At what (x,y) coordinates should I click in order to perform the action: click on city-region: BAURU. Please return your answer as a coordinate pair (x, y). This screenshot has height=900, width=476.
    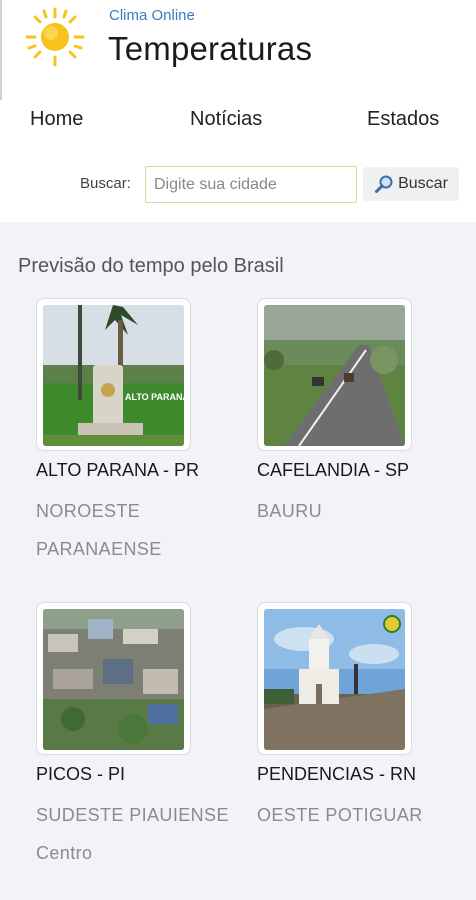
    Looking at the image, I should click on (290, 511).